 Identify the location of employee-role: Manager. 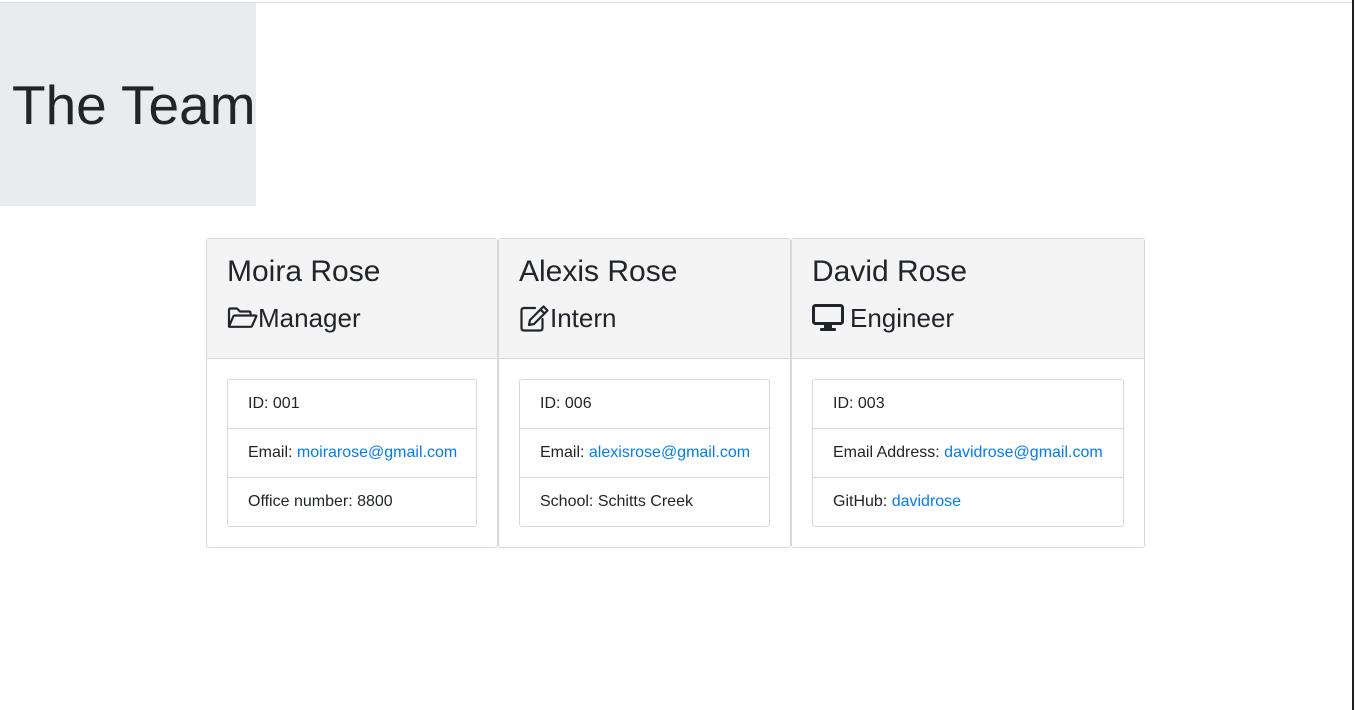
(352, 318).